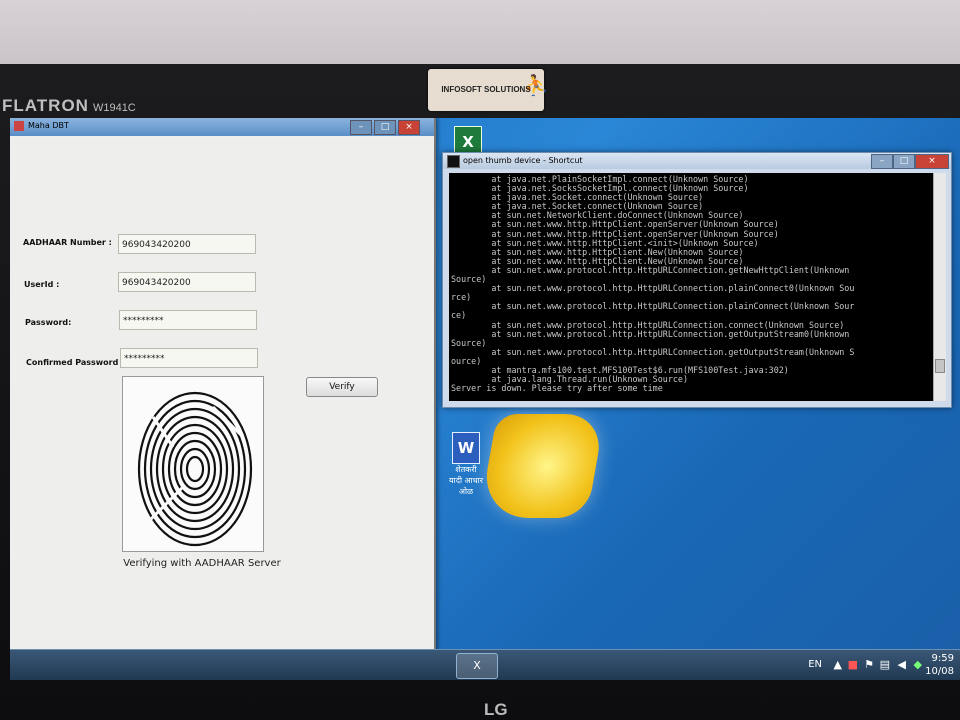 The image size is (960, 720). What do you see at coordinates (67, 242) in the screenshot?
I see `aadhaar-number-label: AADHAAR Number :` at bounding box center [67, 242].